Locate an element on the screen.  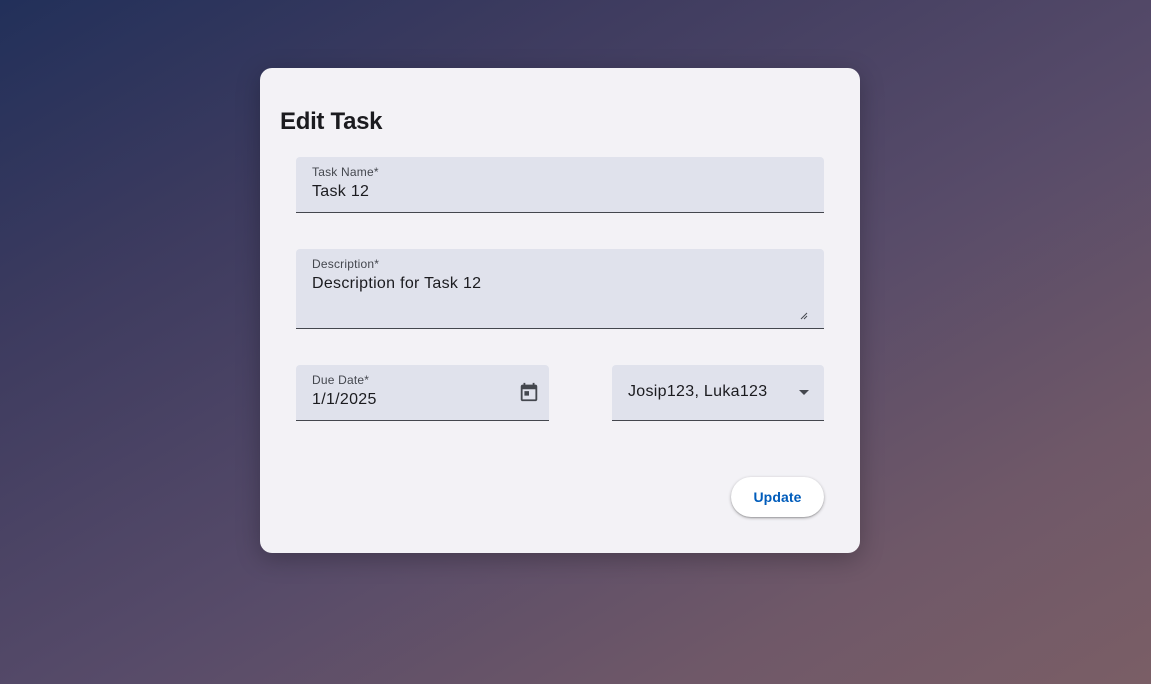
due-date-label: Due Date* is located at coordinates (341, 380).